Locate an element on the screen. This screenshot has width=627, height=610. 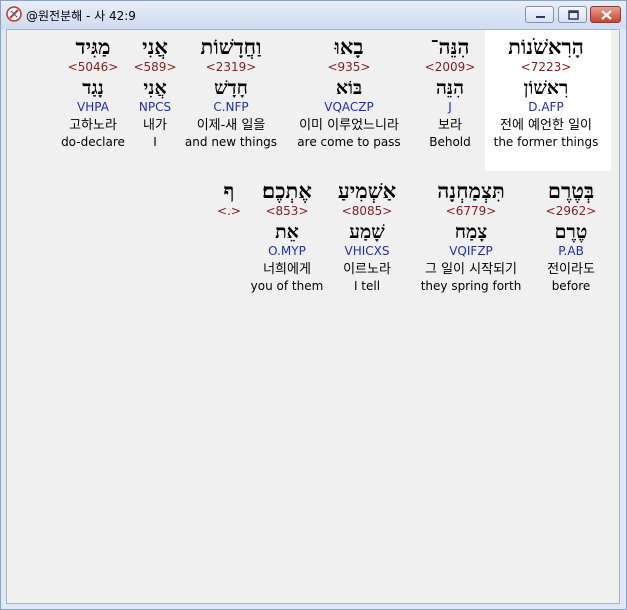
app-logo-icon is located at coordinates (14, 14).